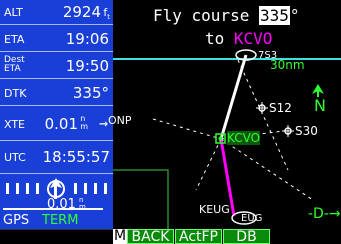  I want to click on north-label: N, so click(320, 105).